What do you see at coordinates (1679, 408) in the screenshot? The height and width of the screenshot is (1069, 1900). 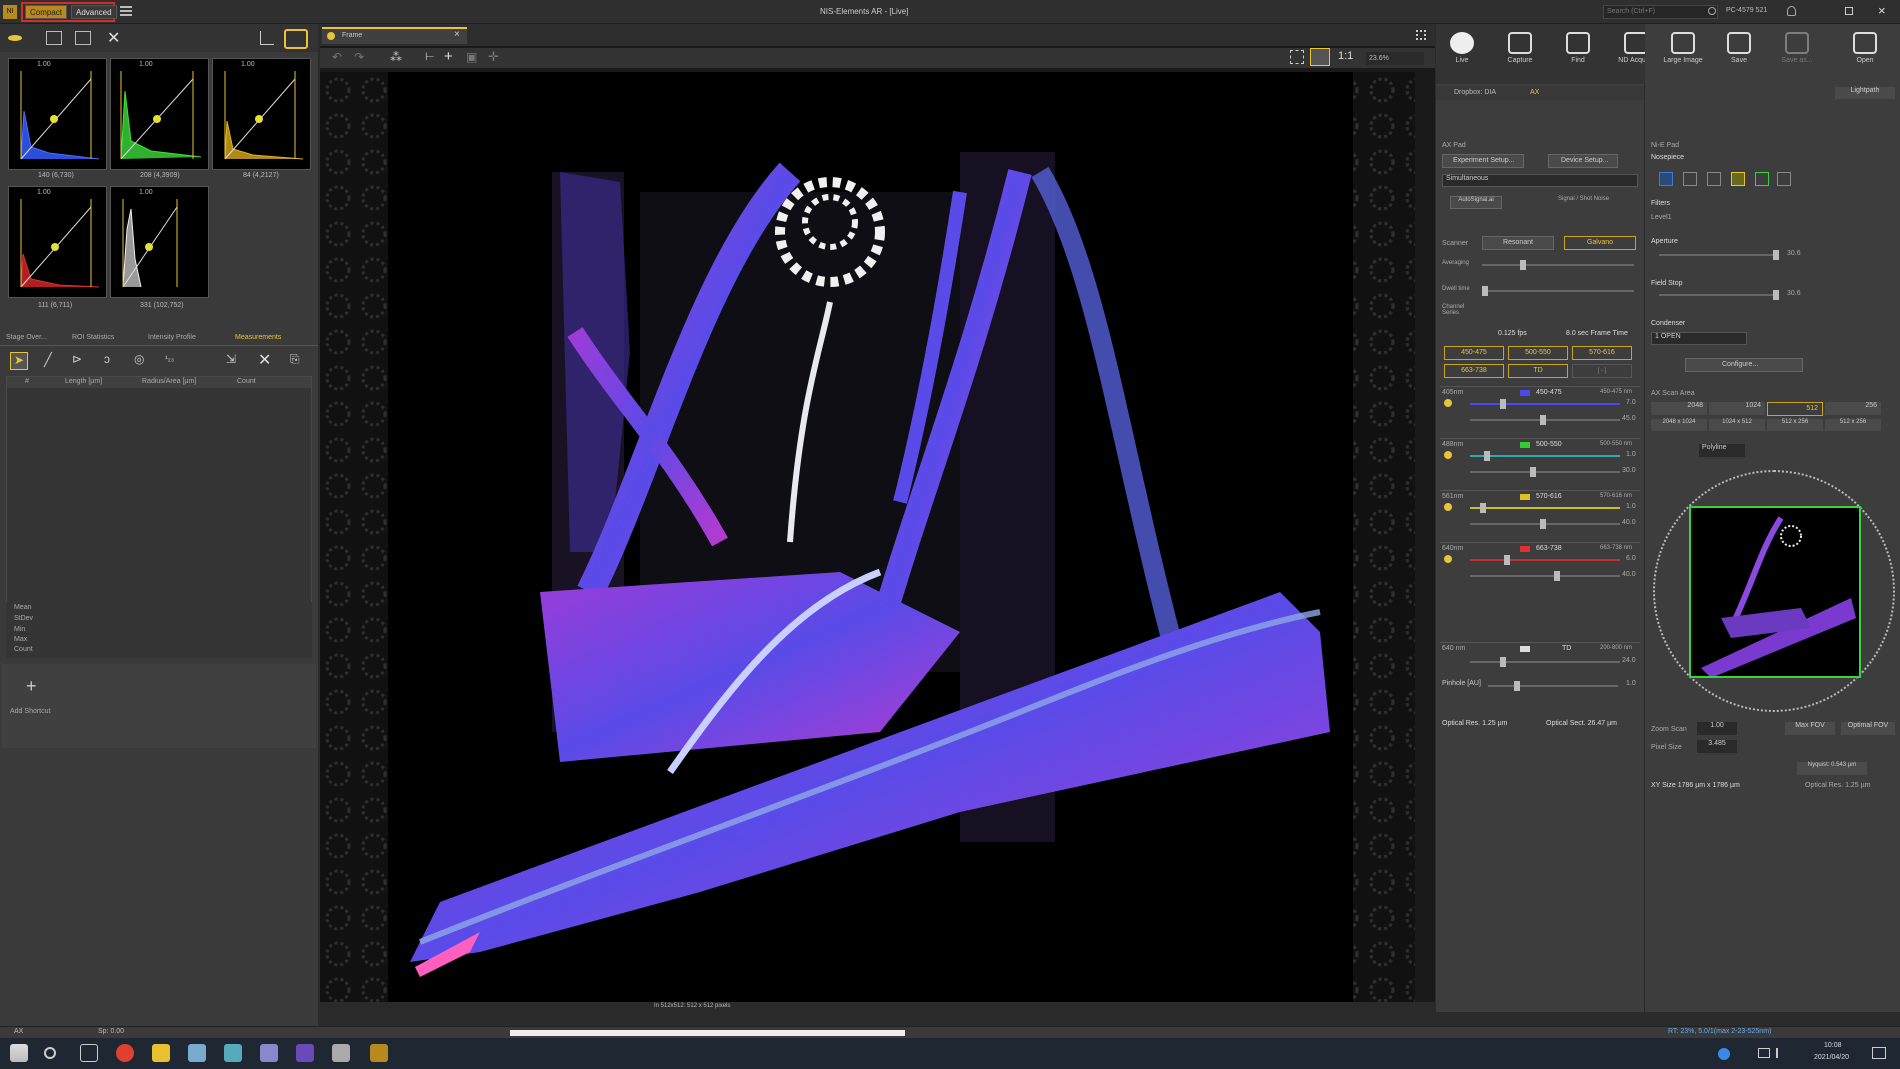 I see `scan-size-2048: 2048` at bounding box center [1679, 408].